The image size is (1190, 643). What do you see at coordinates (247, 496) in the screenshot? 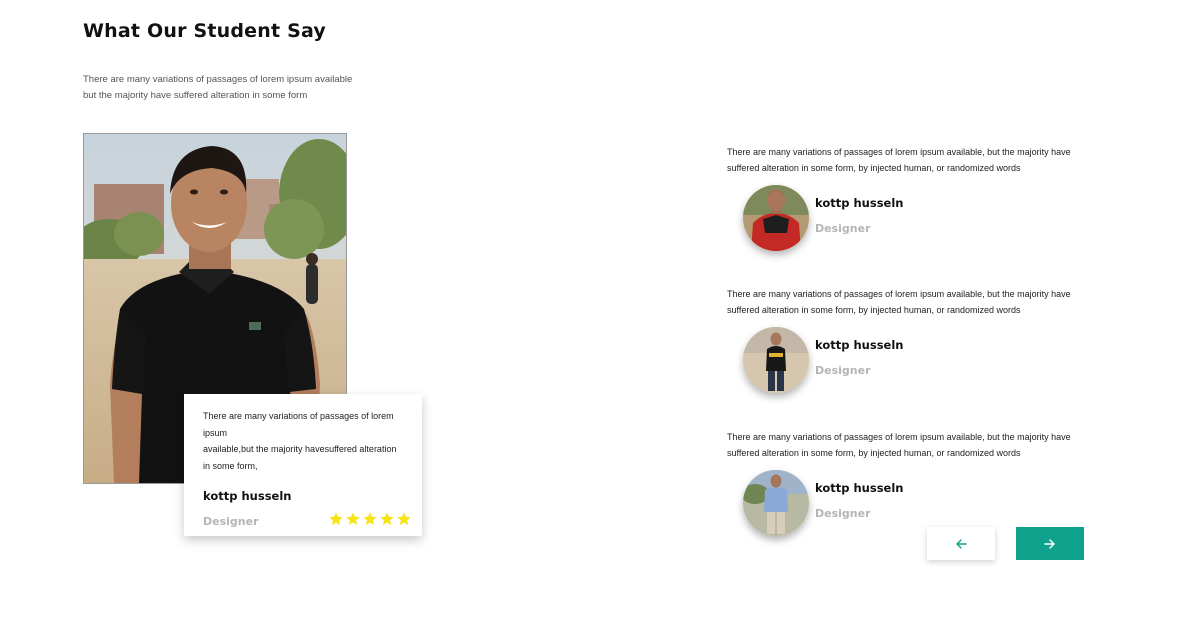
I see `featured-student-name: kottp husseln` at bounding box center [247, 496].